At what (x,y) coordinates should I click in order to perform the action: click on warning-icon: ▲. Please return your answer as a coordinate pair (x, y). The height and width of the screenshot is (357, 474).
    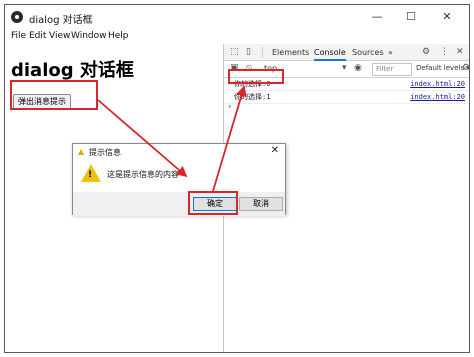
    Looking at the image, I should click on (81, 151).